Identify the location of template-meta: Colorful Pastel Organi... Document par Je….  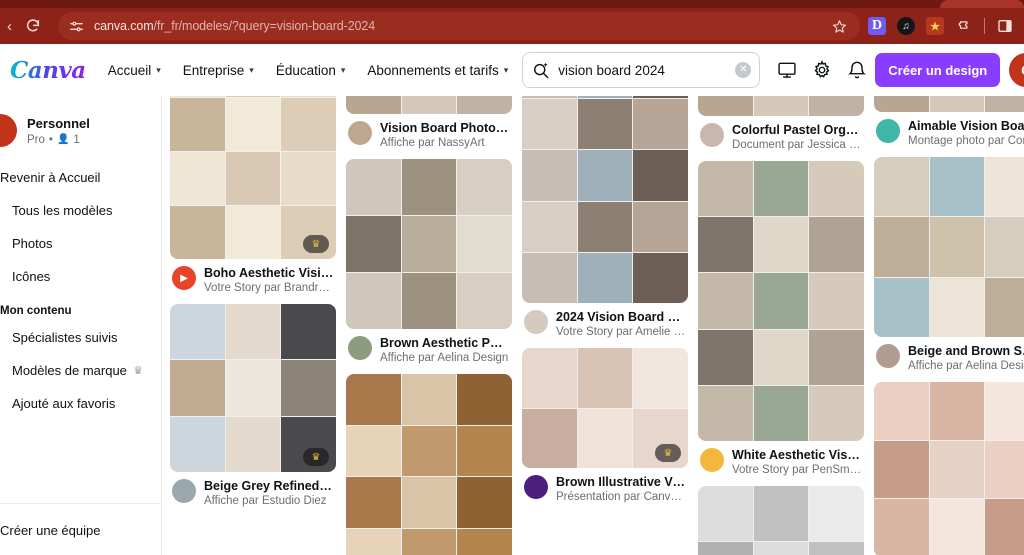
(781, 133).